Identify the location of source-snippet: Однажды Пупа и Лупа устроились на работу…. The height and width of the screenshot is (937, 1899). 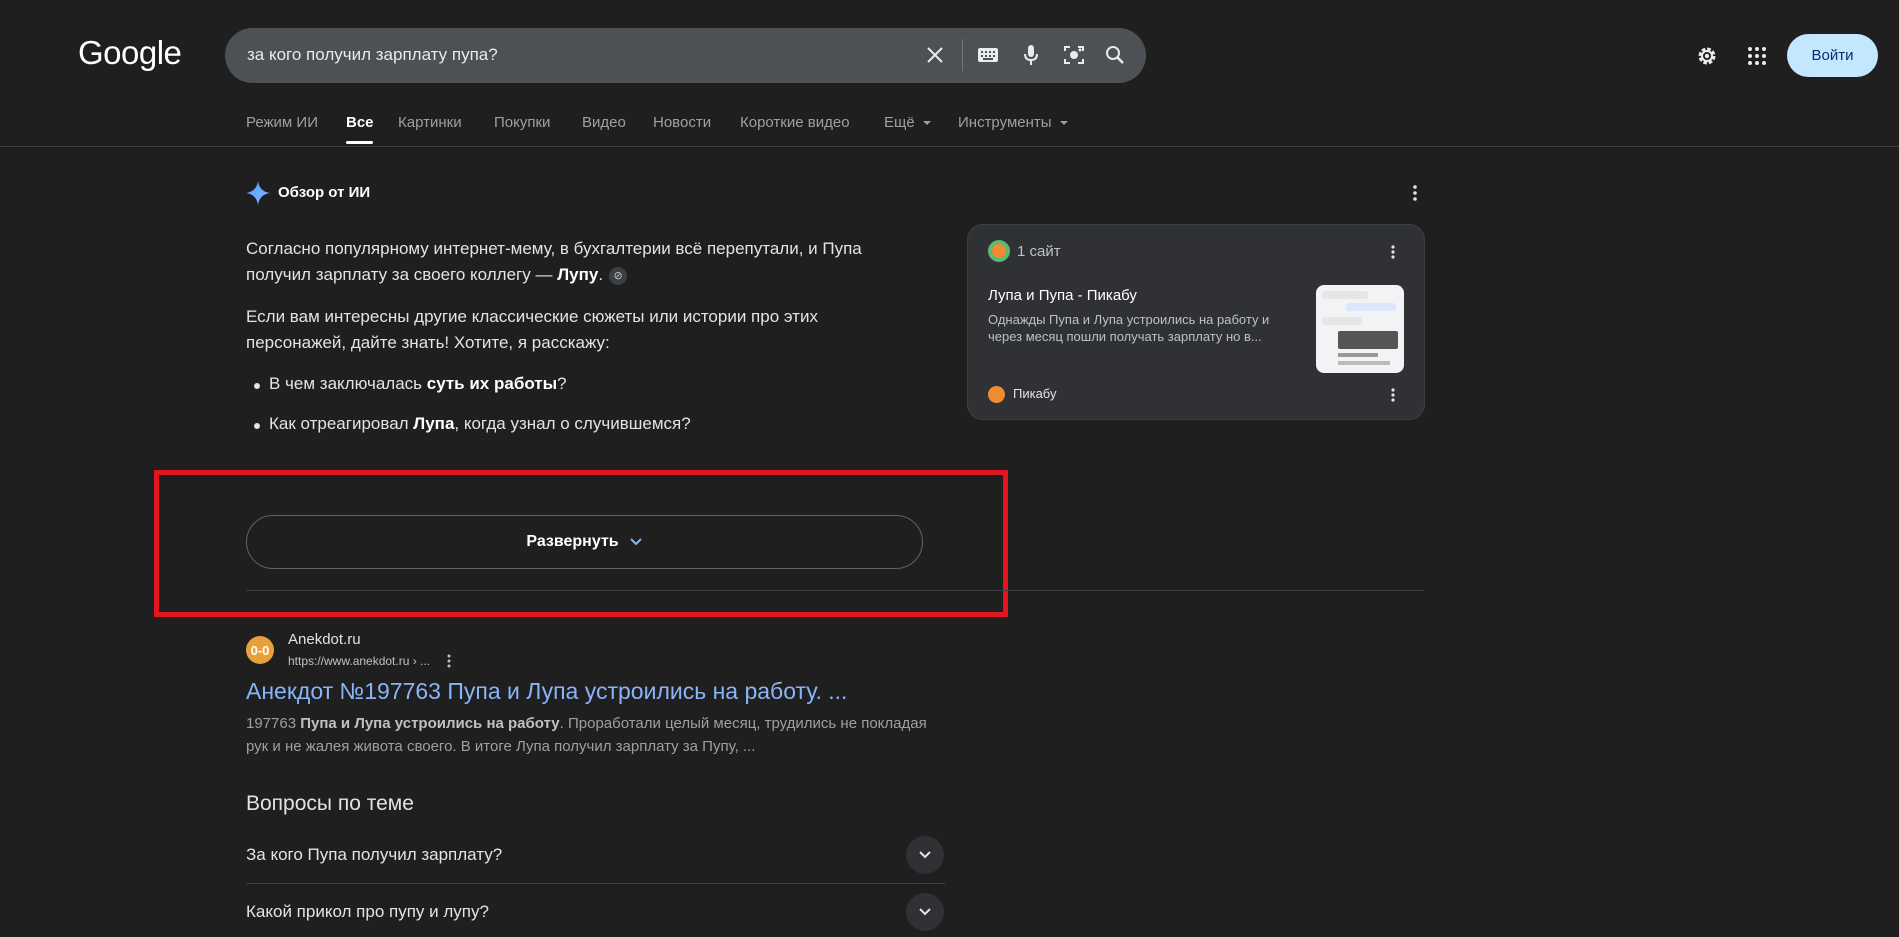
(1129, 328).